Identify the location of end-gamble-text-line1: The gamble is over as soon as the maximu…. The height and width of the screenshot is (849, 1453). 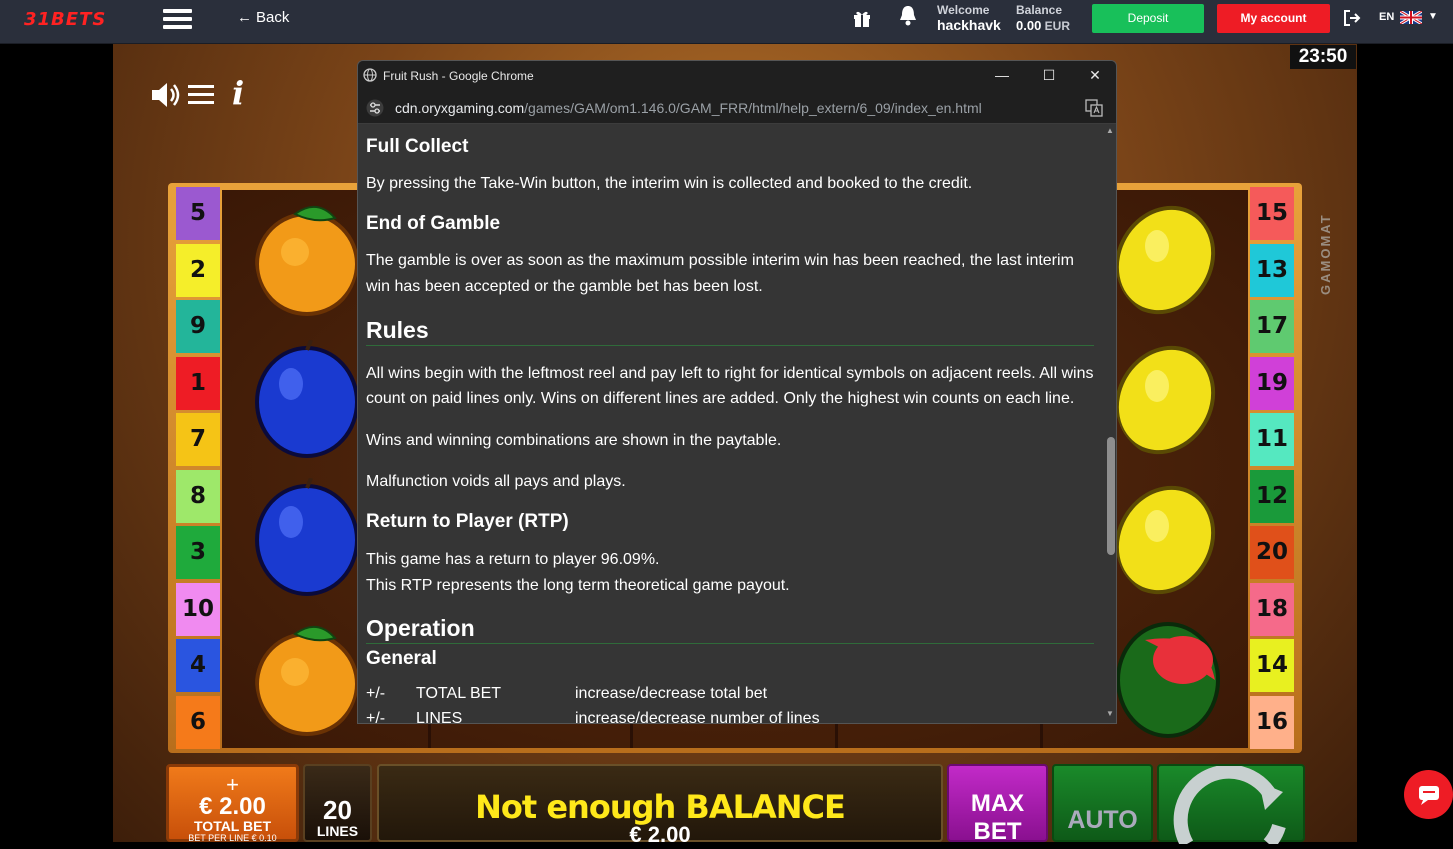
(720, 260).